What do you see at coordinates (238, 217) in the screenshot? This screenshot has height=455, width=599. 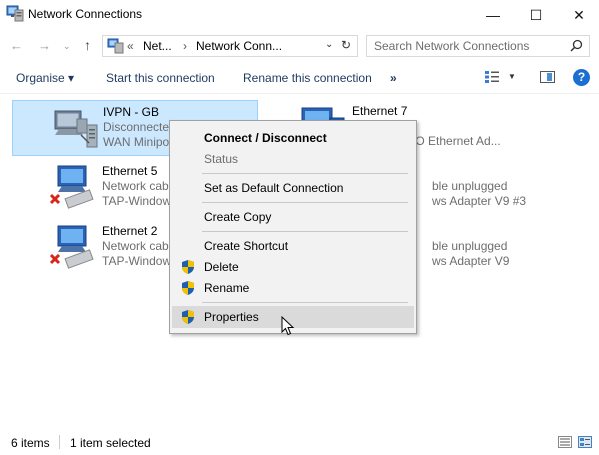 I see `menu-item-label: Create Copy` at bounding box center [238, 217].